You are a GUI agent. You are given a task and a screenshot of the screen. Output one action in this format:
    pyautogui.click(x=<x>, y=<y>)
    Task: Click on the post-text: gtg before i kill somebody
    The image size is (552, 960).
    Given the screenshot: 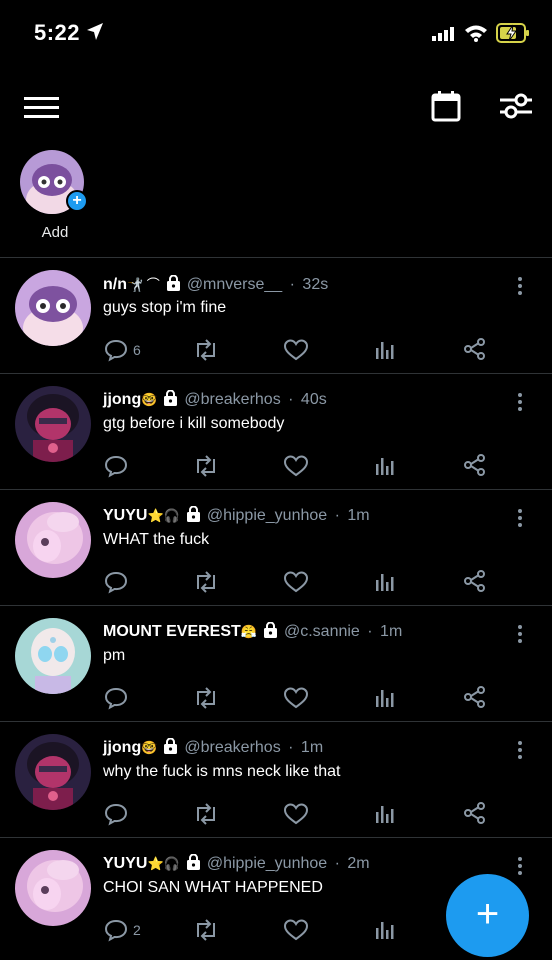 What is the action you would take?
    pyautogui.click(x=194, y=423)
    